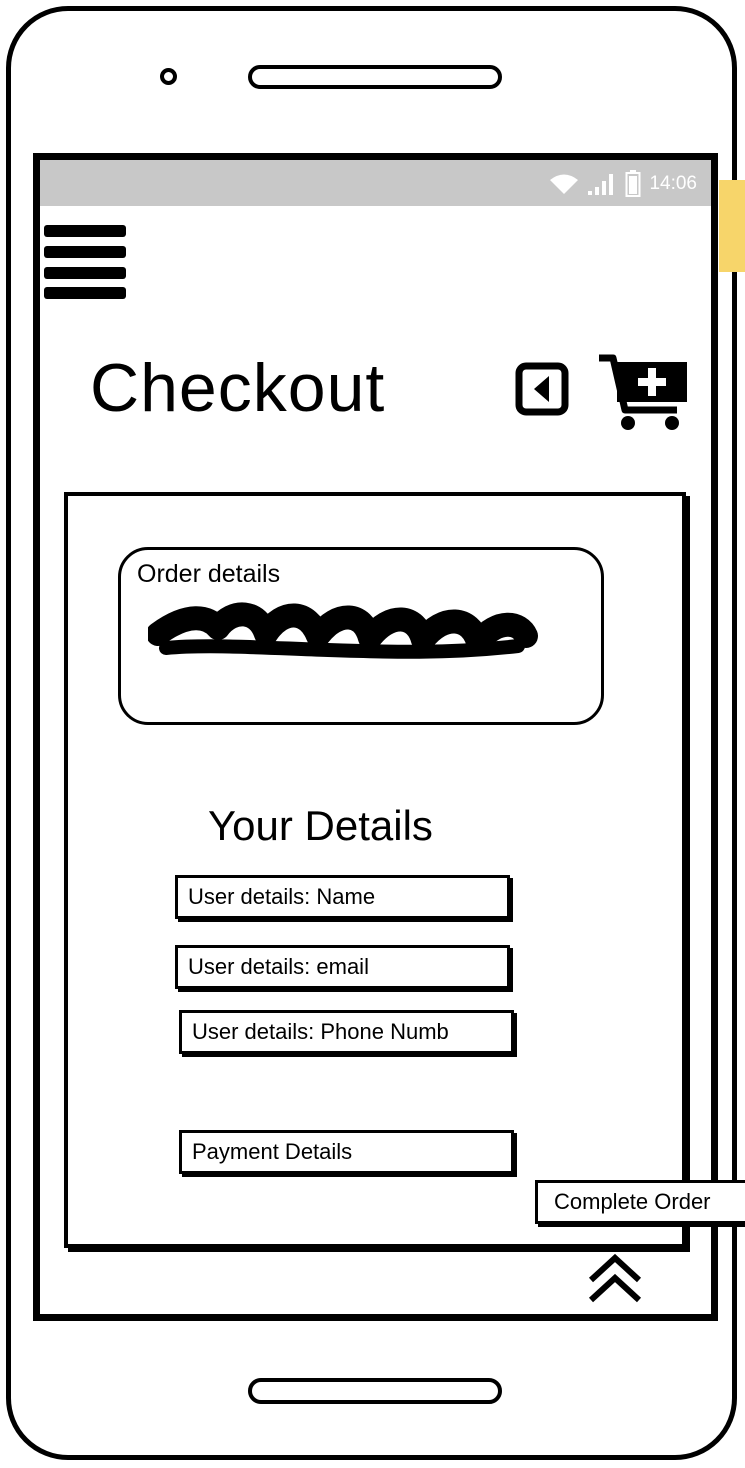  What do you see at coordinates (342, 897) in the screenshot?
I see `name-field: User details: Name` at bounding box center [342, 897].